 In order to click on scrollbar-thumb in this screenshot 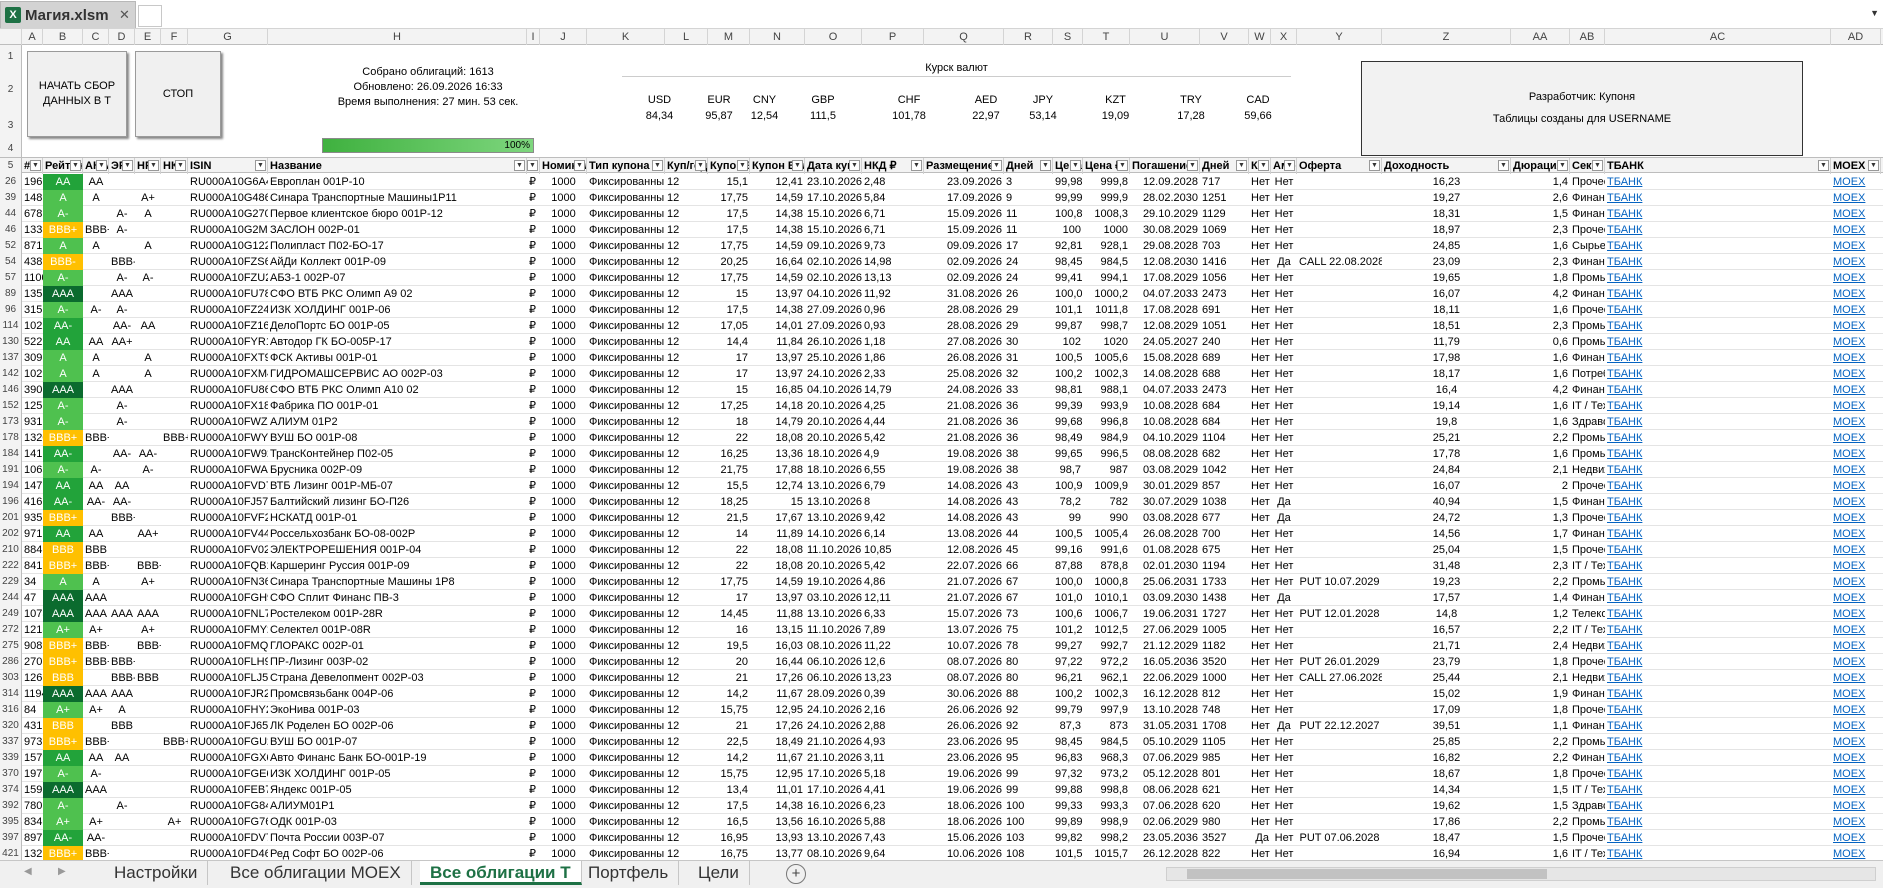, I will do `click(1367, 874)`.